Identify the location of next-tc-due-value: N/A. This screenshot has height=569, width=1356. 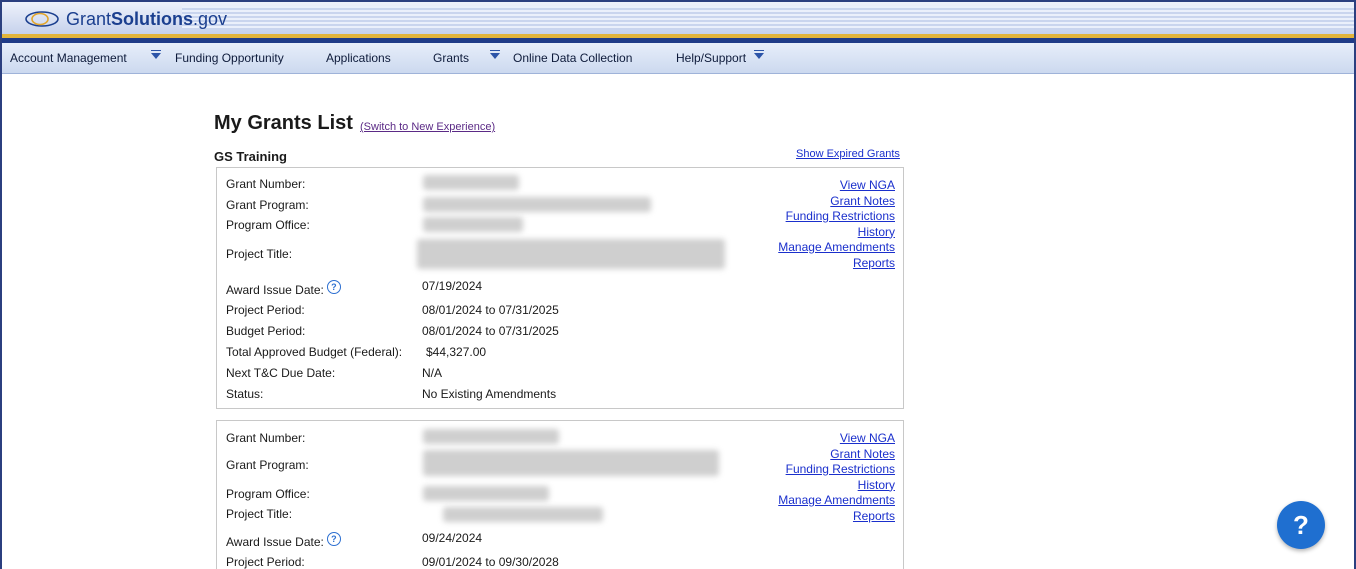
(432, 373).